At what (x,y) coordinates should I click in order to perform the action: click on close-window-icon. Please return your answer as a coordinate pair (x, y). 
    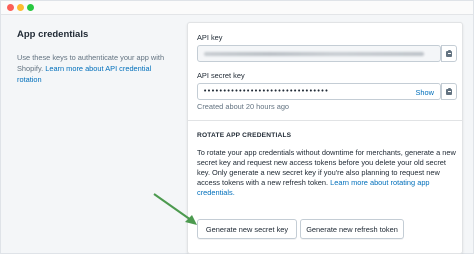
    Looking at the image, I should click on (10, 7).